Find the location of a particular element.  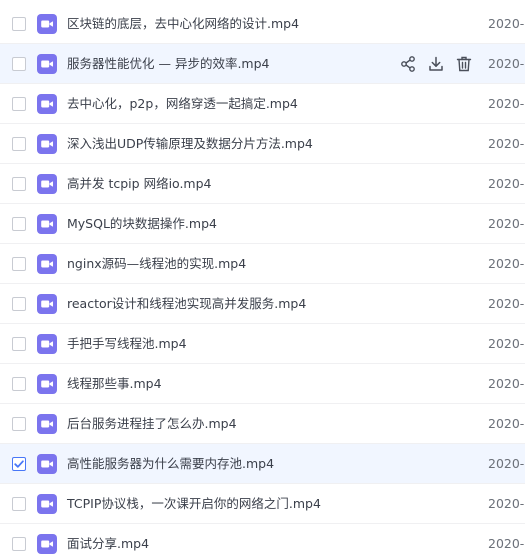

file-name: reactor设计和线程池实现高并发服务.mp4 is located at coordinates (186, 304).